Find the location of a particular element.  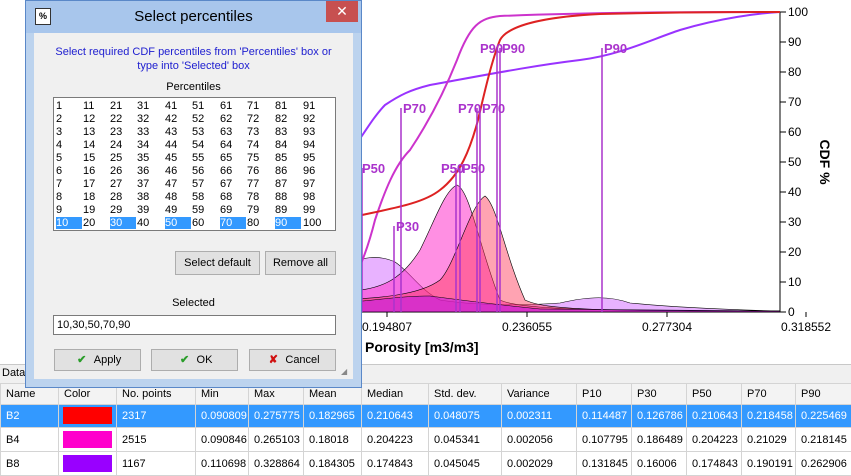

percentile-item: 28 is located at coordinates (123, 197).